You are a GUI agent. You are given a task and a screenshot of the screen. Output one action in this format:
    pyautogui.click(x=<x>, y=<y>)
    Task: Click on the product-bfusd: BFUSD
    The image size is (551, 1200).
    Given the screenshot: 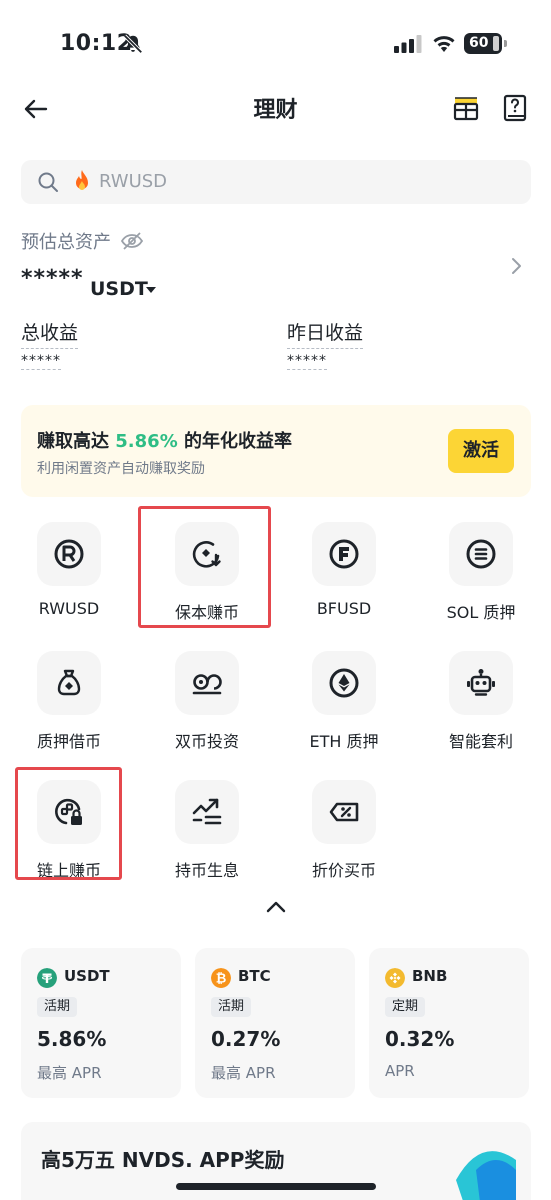 What is the action you would take?
    pyautogui.click(x=344, y=570)
    